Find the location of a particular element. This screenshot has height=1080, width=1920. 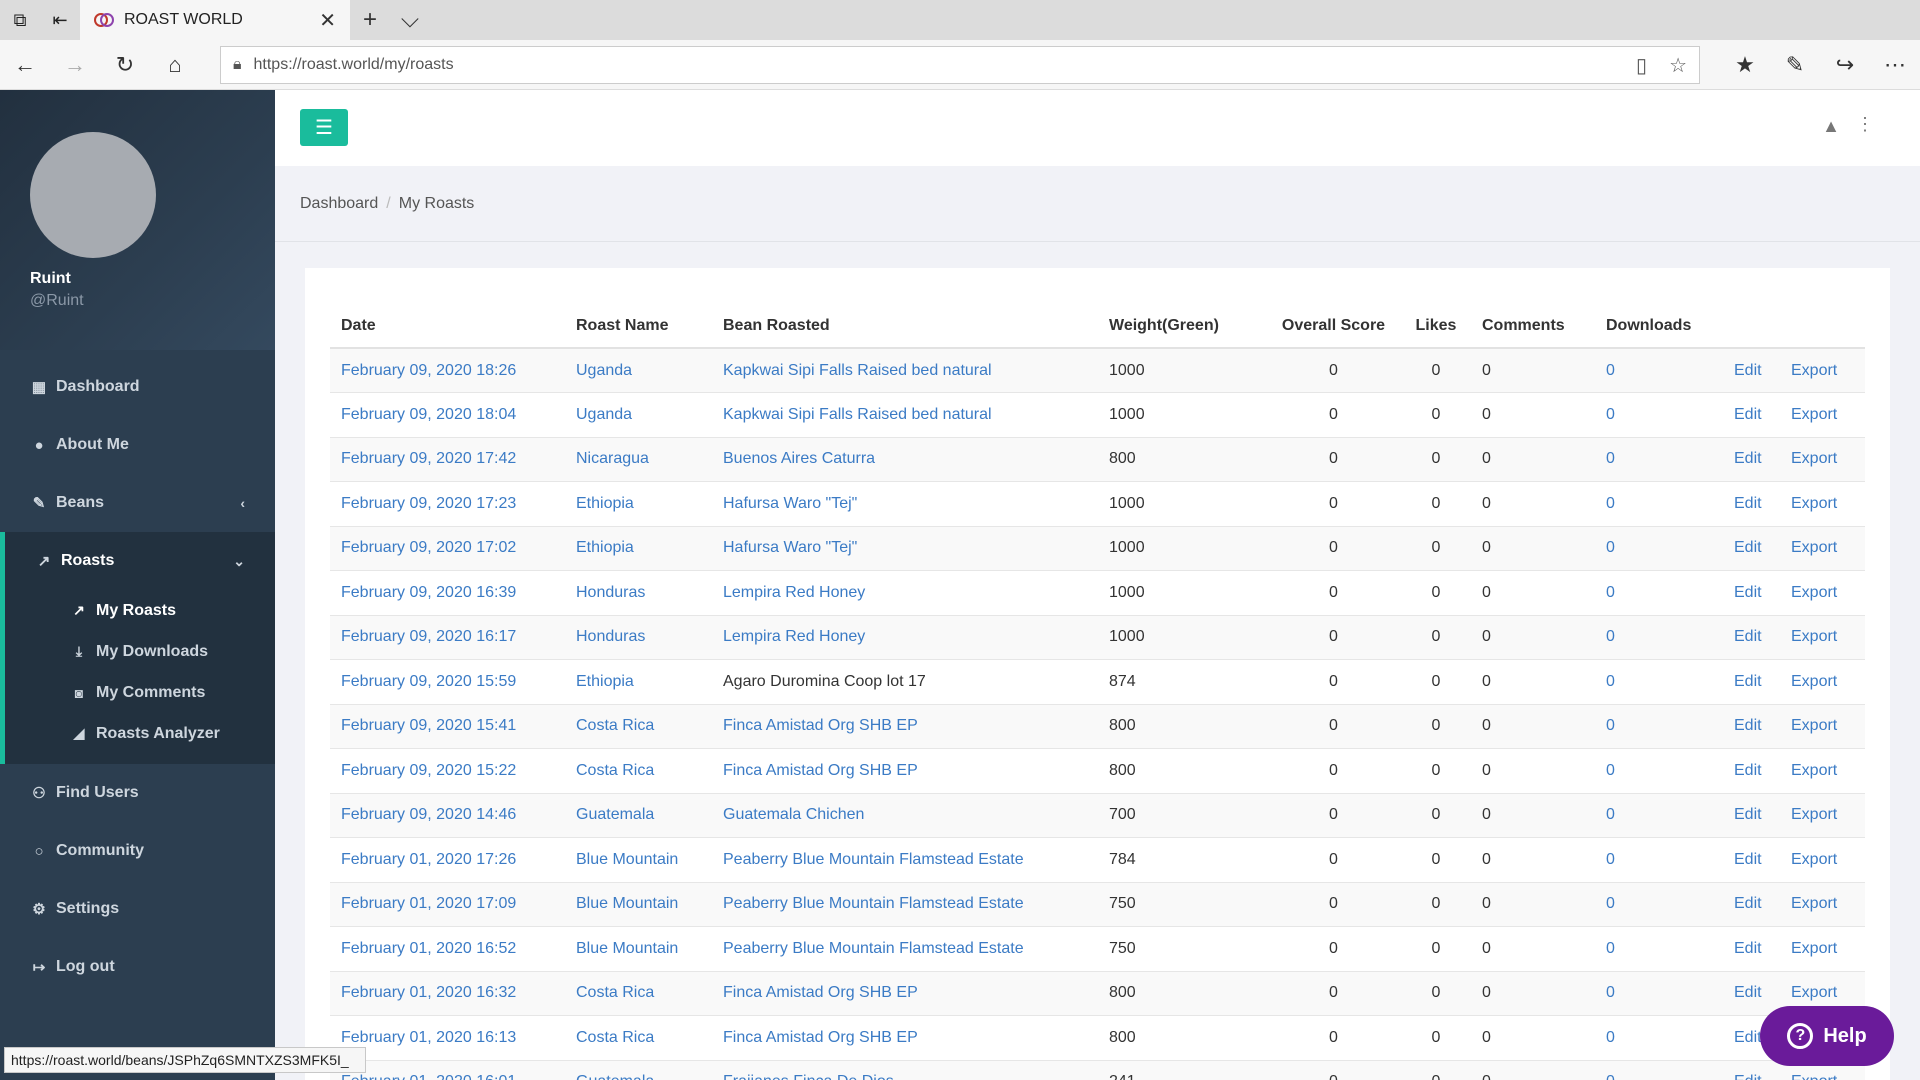

favorites-icon: ★ is located at coordinates (1745, 65).